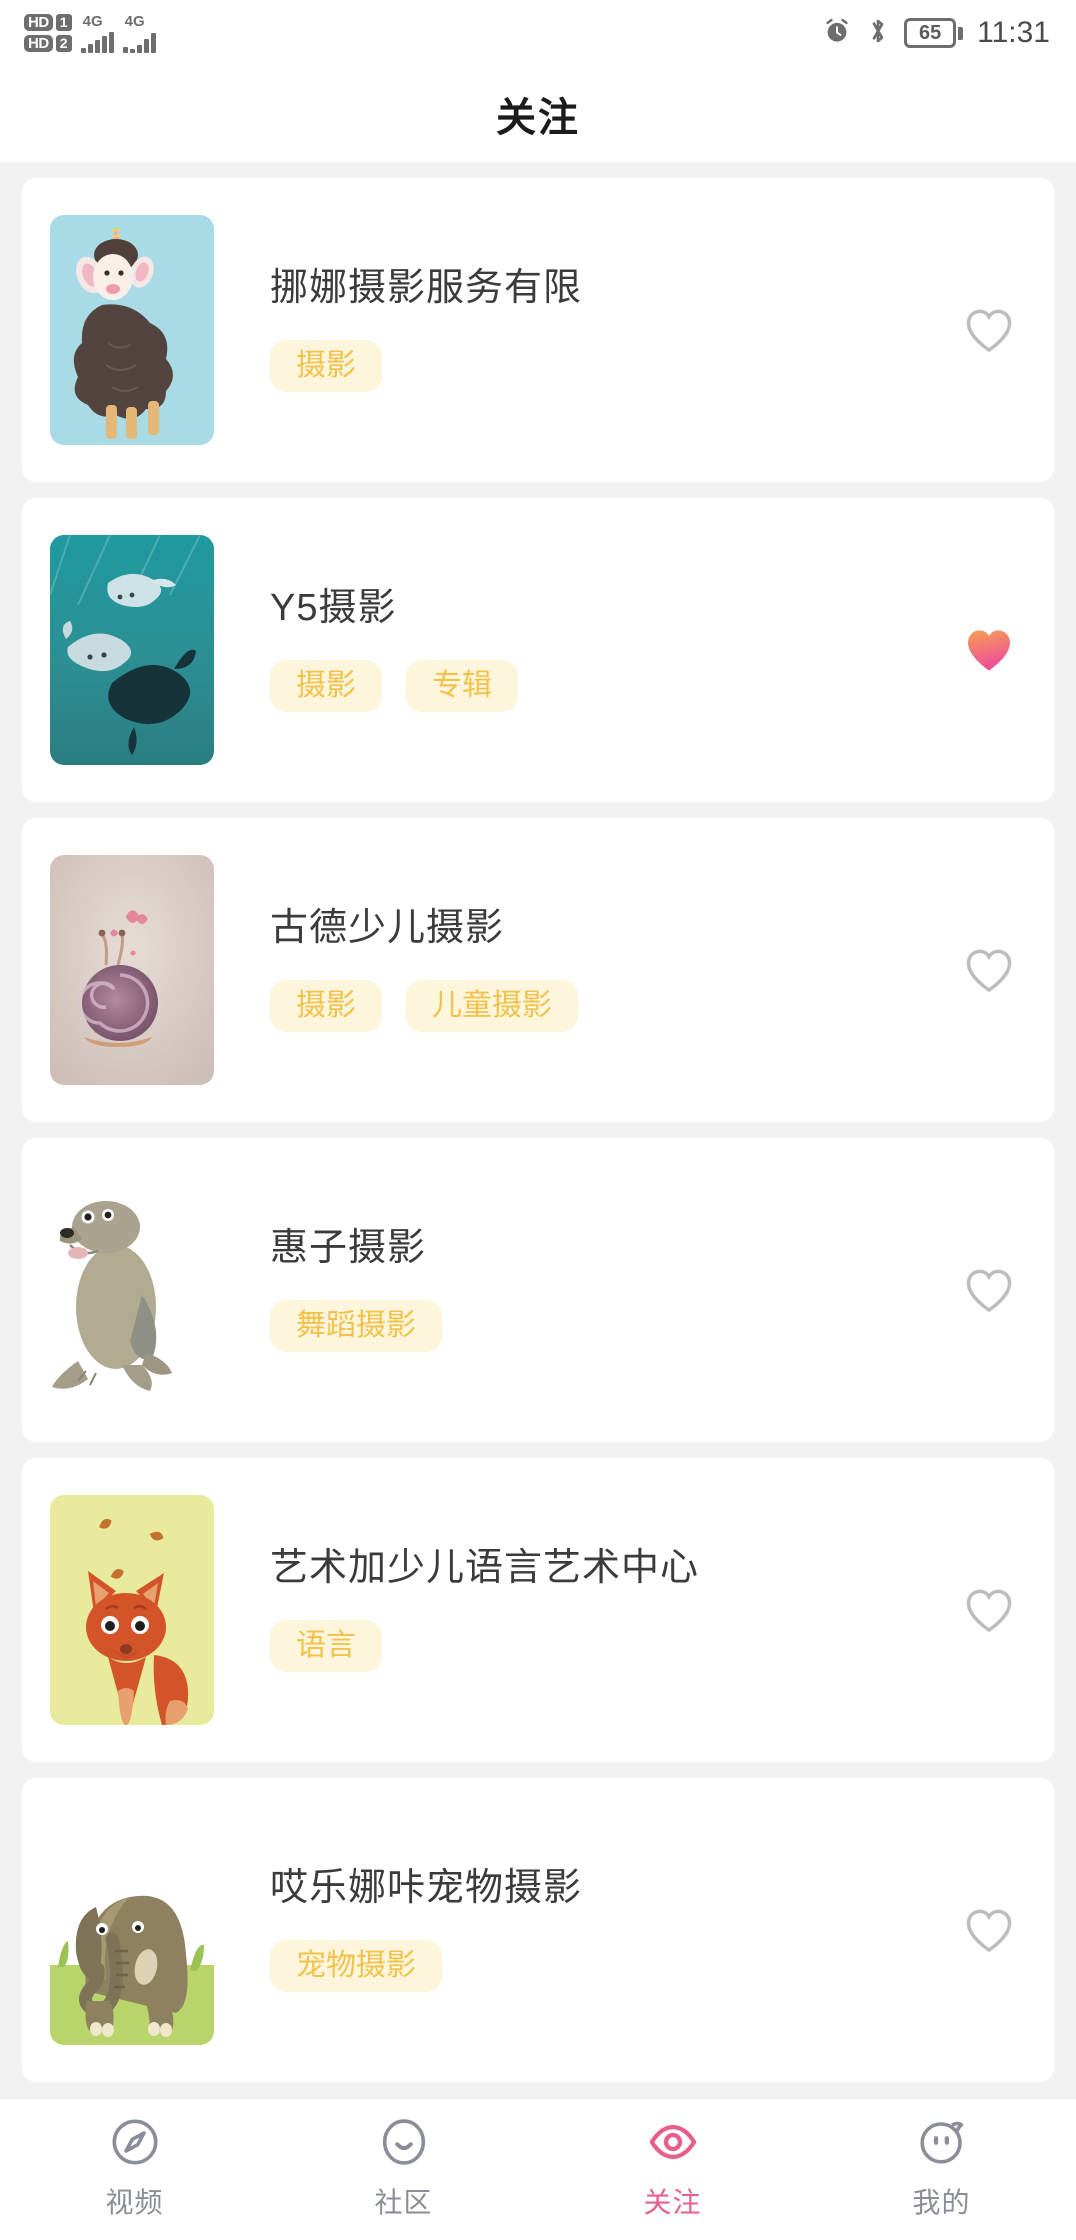 Image resolution: width=1076 pixels, height=2240 pixels. What do you see at coordinates (403, 2202) in the screenshot?
I see `tab-community-label: 社区` at bounding box center [403, 2202].